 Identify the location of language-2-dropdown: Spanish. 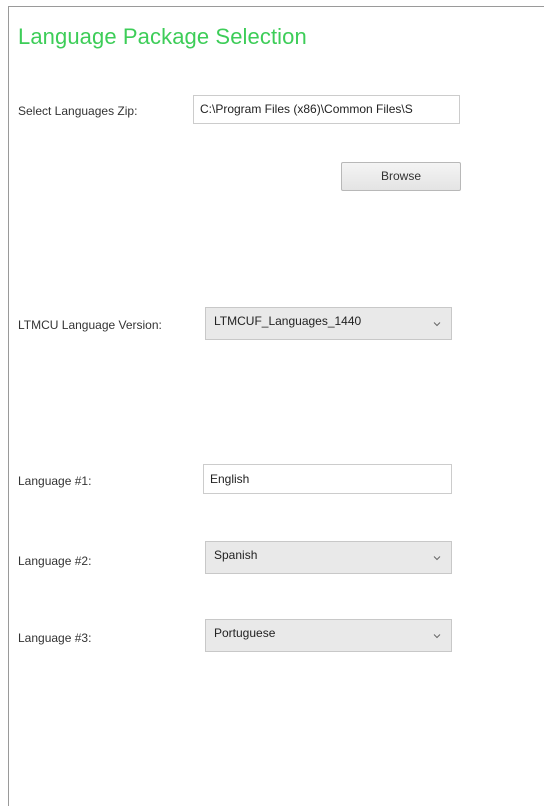
(328, 557).